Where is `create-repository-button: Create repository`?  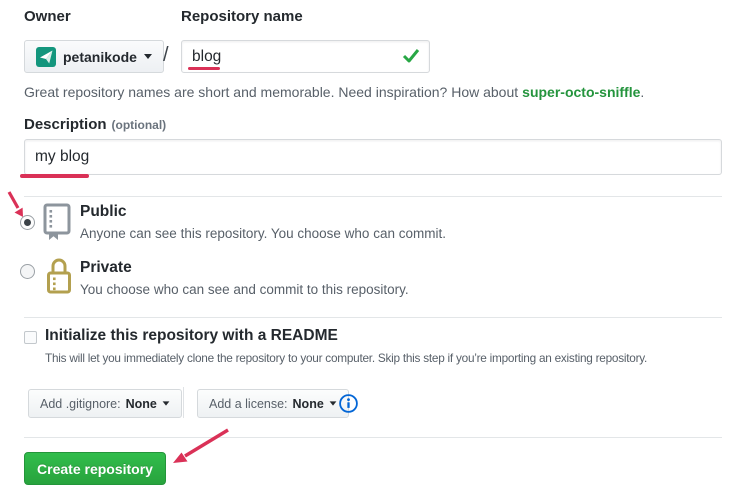 create-repository-button: Create repository is located at coordinates (95, 468).